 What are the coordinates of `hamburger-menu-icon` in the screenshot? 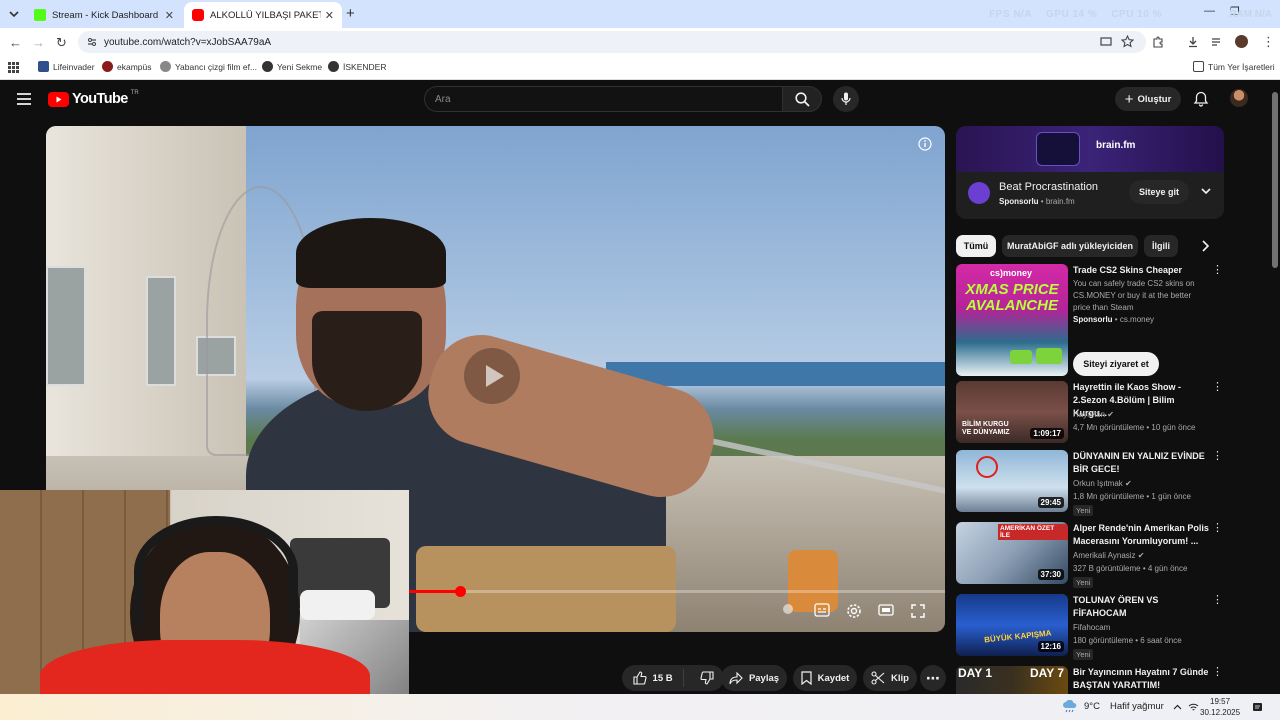 It's located at (24, 99).